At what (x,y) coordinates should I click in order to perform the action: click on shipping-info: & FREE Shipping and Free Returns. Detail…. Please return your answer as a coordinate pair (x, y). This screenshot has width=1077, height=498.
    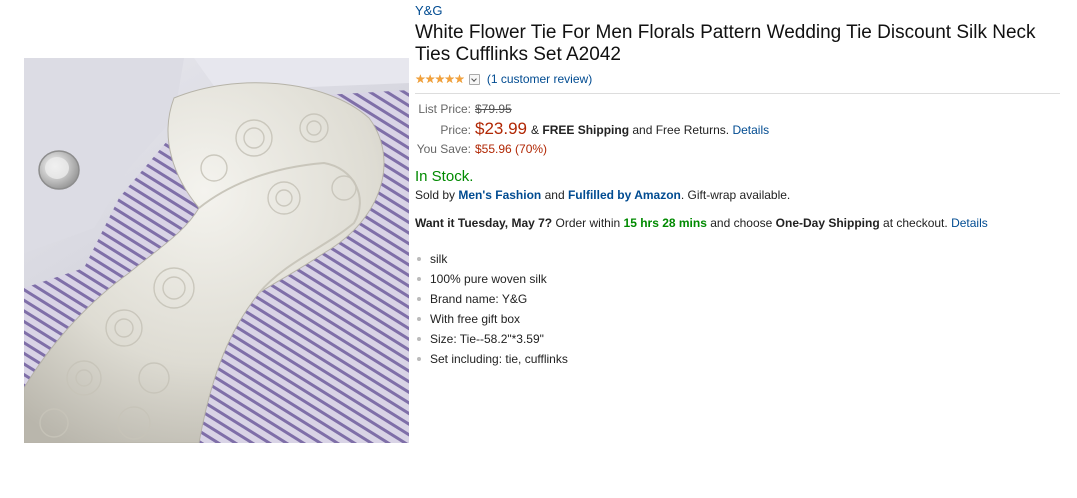
    Looking at the image, I should click on (650, 130).